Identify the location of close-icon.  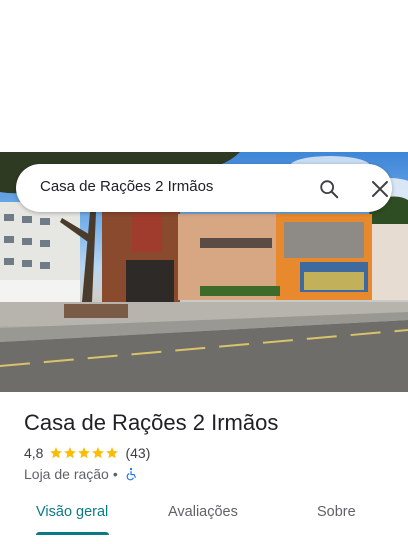
(380, 189).